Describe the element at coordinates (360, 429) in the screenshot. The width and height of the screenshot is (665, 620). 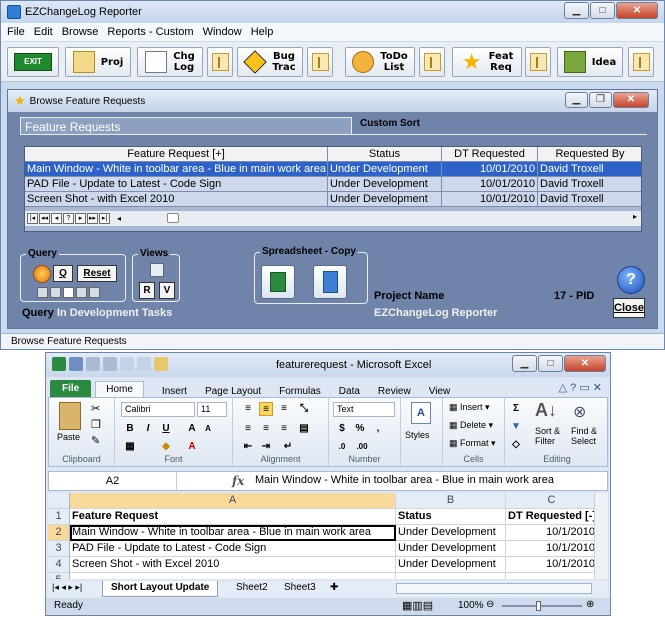
I see `percent-icon: %` at that location.